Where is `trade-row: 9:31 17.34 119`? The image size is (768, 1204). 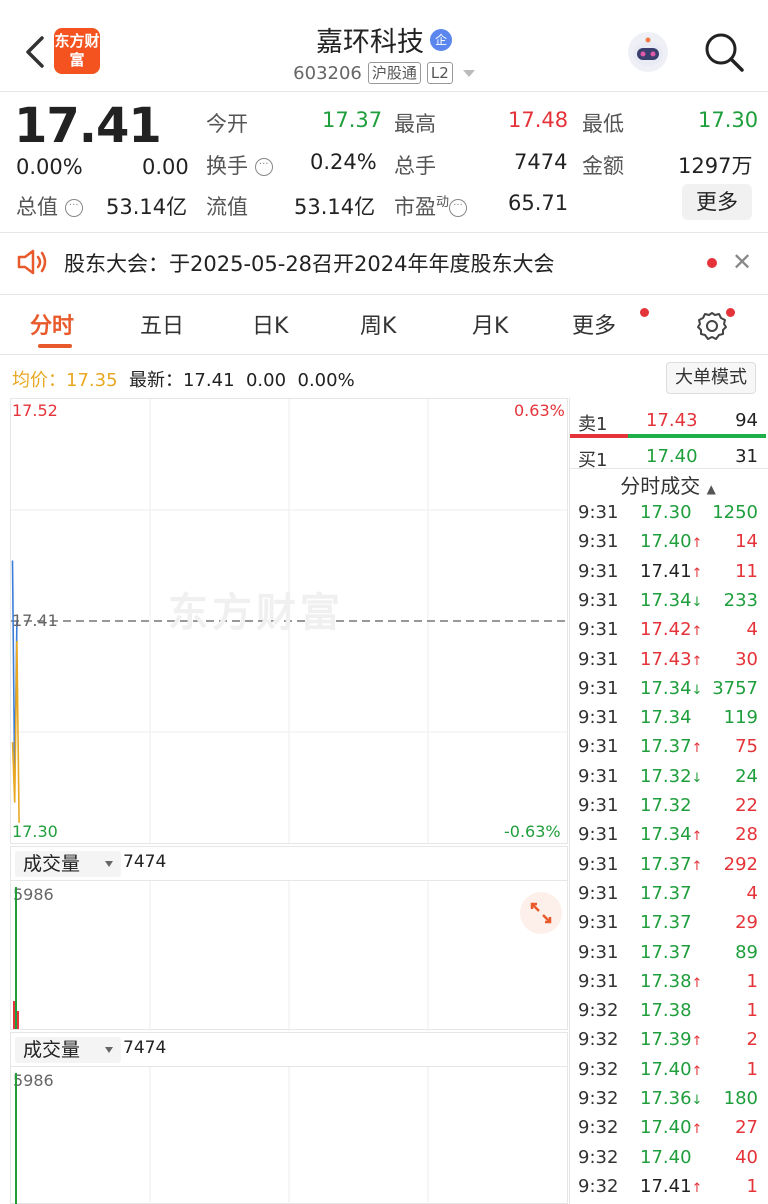
trade-row: 9:31 17.34 119 is located at coordinates (668, 721).